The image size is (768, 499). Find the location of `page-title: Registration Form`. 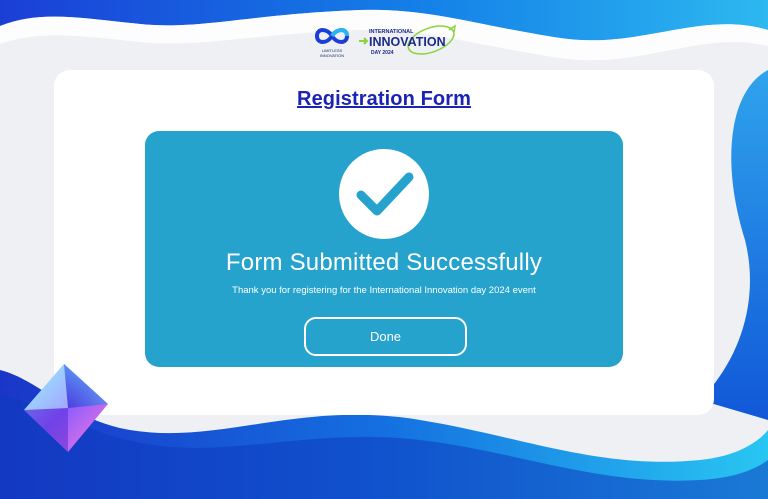

page-title: Registration Form is located at coordinates (384, 99).